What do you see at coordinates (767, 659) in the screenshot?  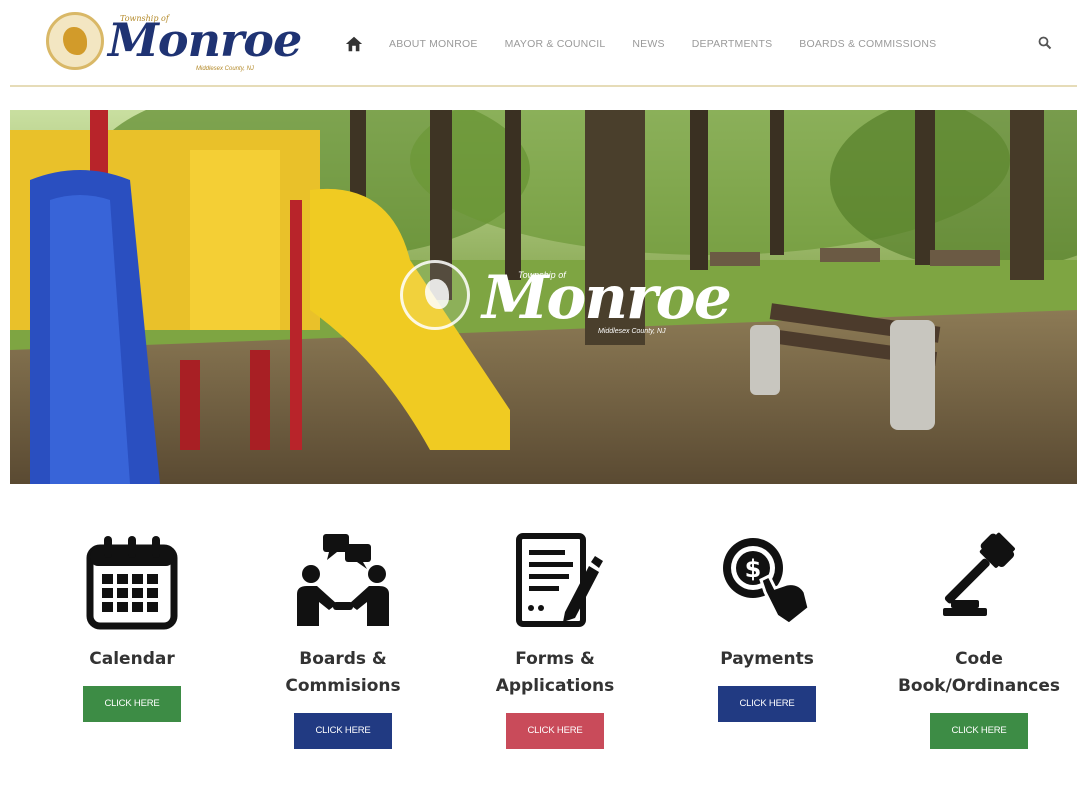 I see `quick-link-label: Payments` at bounding box center [767, 659].